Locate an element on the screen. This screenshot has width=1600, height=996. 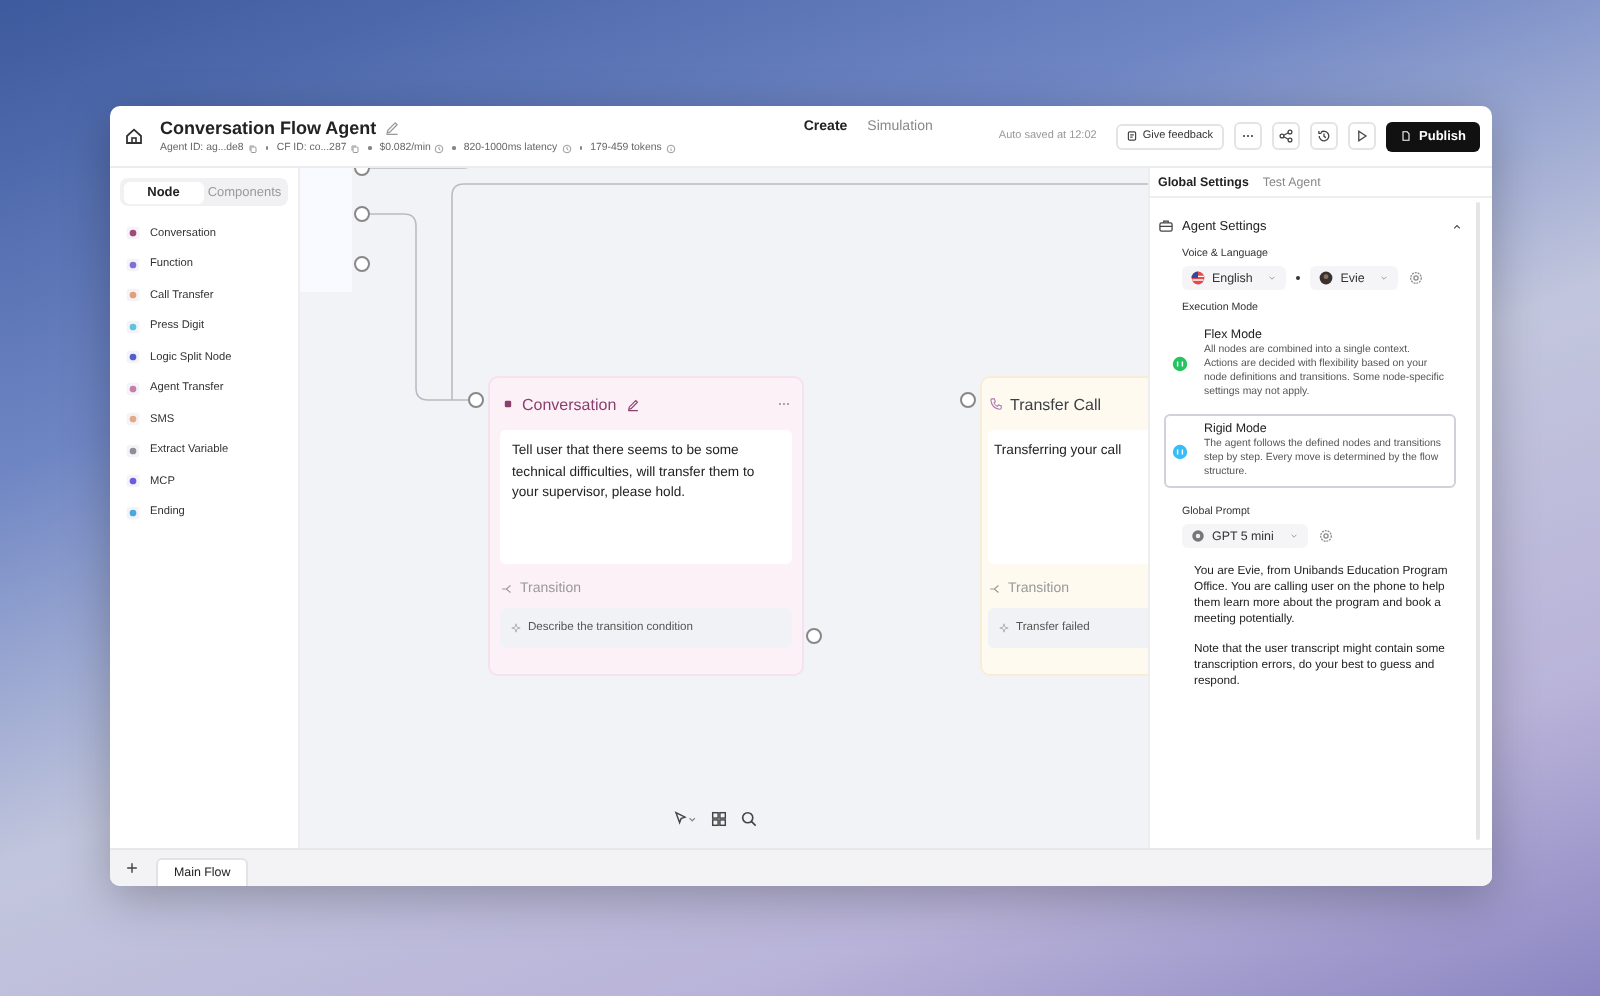
pointer-icon is located at coordinates (685, 819).